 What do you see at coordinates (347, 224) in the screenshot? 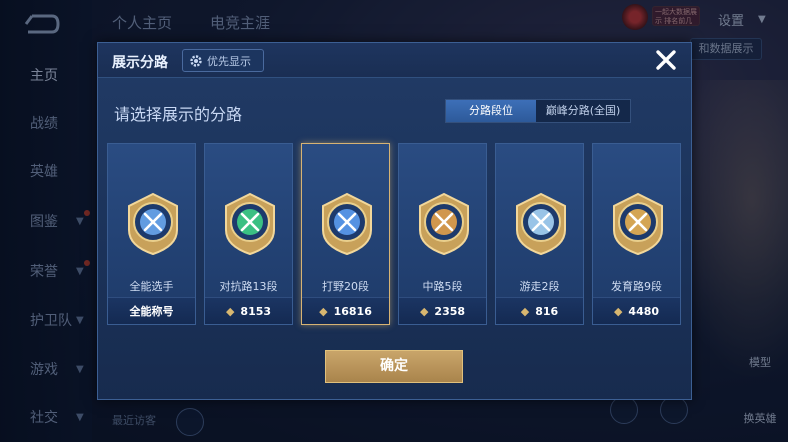
I see `jungle-emblem-icon` at bounding box center [347, 224].